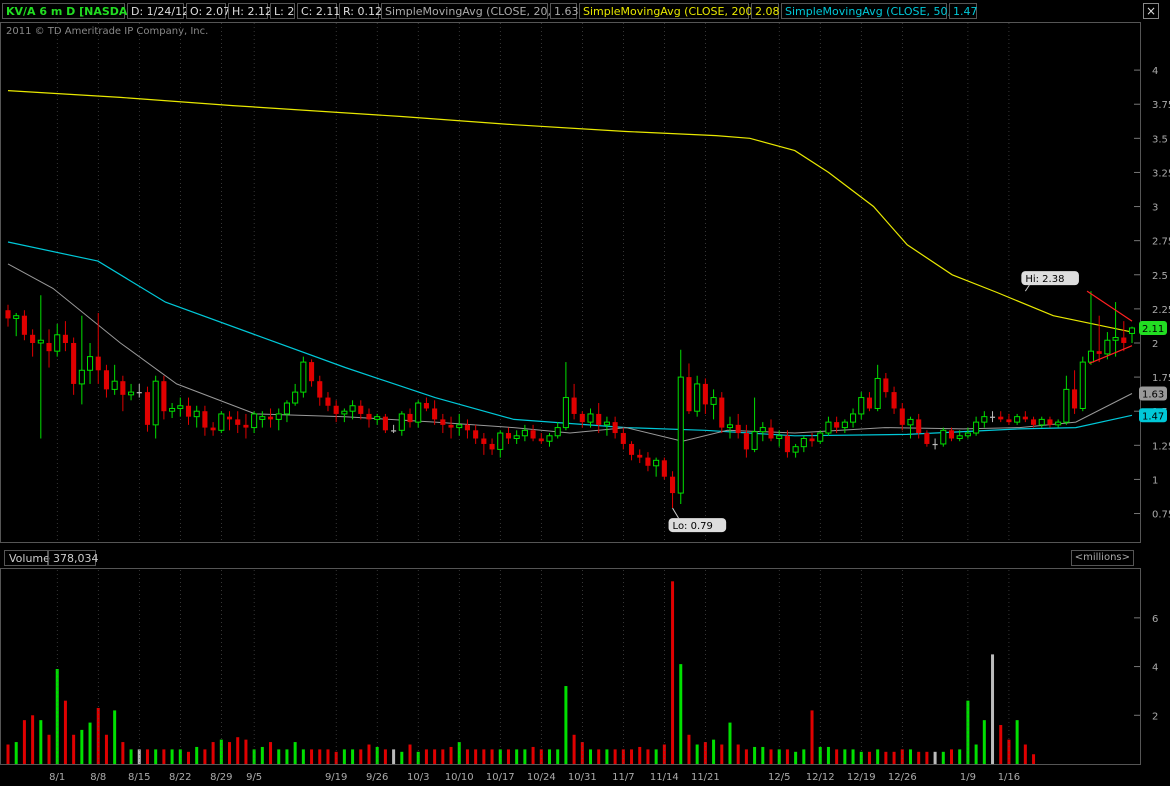 The image size is (1170, 786). I want to click on sma50-value: 1.47, so click(963, 11).